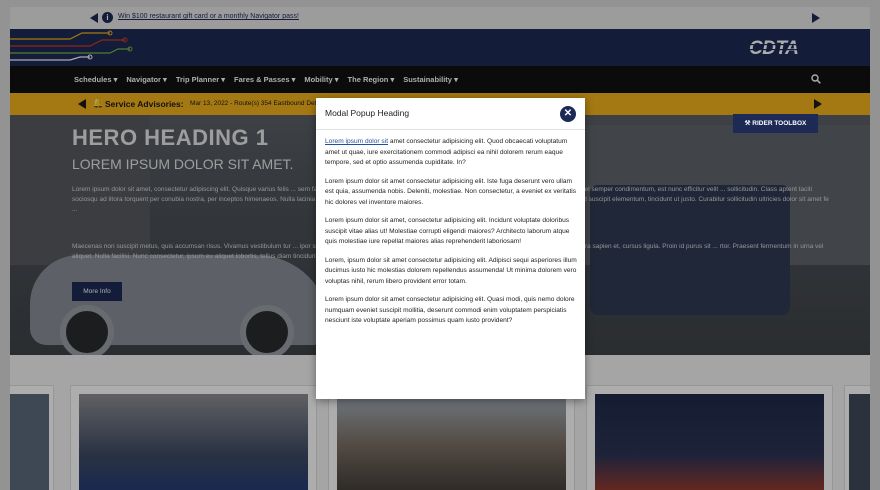 The image size is (880, 490). I want to click on rider-toolbox-button: ⚒ RIDER TOOLBOX, so click(775, 123).